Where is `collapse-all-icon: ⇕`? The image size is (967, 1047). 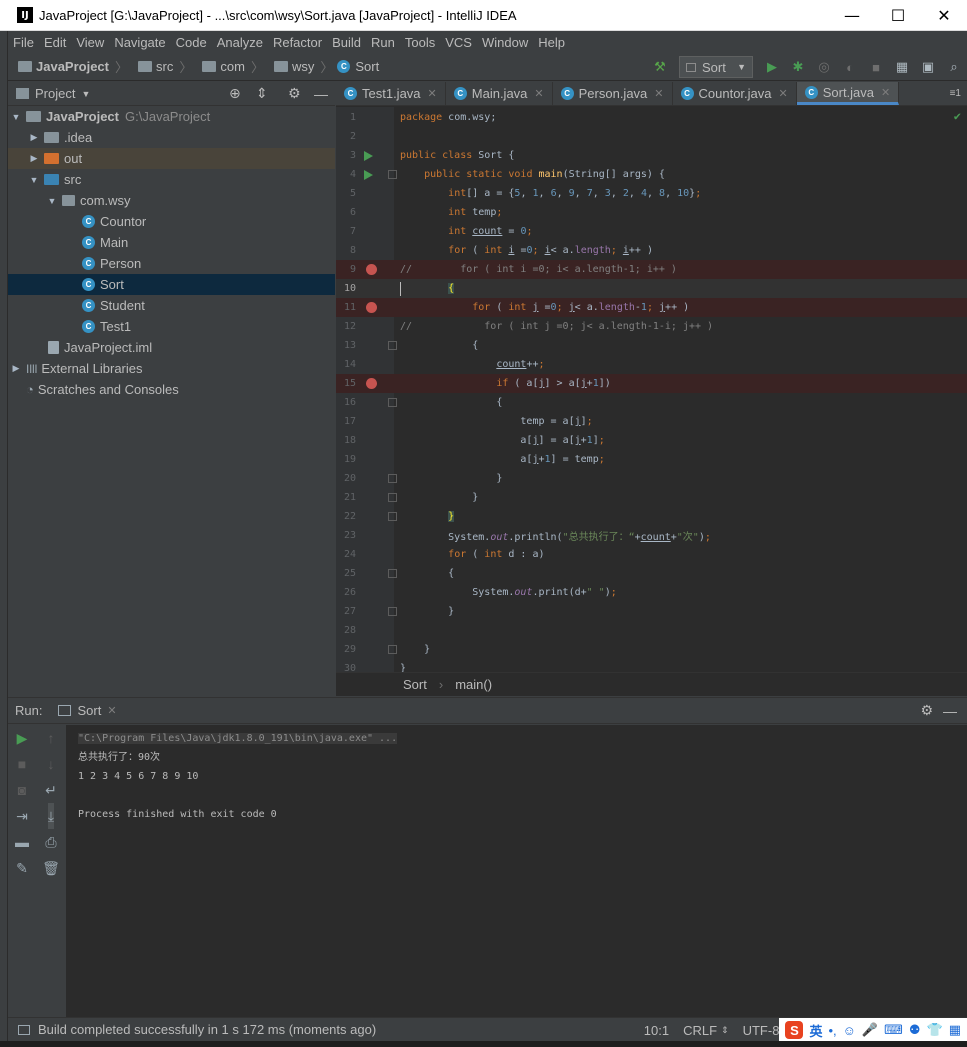 collapse-all-icon: ⇕ is located at coordinates (262, 93).